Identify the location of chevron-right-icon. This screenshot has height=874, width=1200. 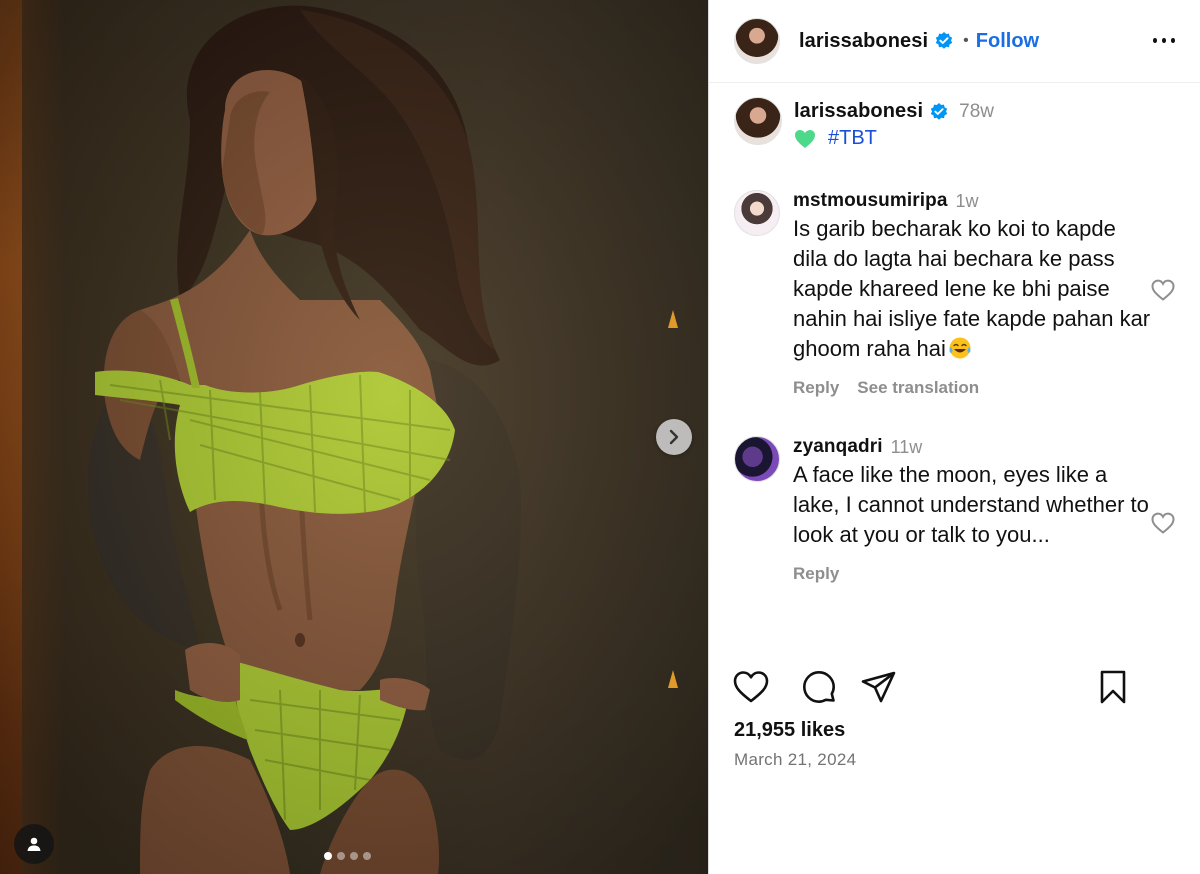
(674, 437).